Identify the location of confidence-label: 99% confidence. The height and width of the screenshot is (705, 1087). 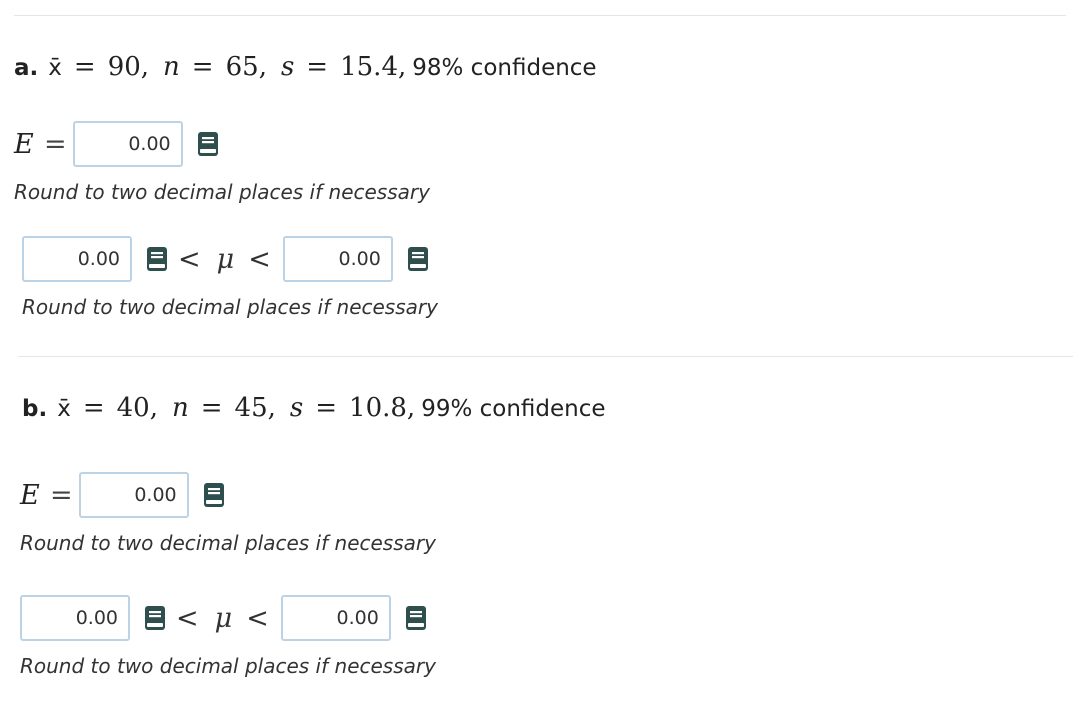
(513, 409).